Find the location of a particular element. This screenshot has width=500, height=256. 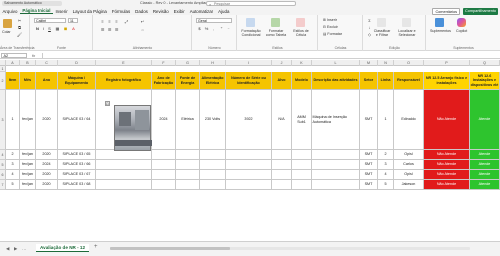

col-header-j: J is located at coordinates (282, 63).